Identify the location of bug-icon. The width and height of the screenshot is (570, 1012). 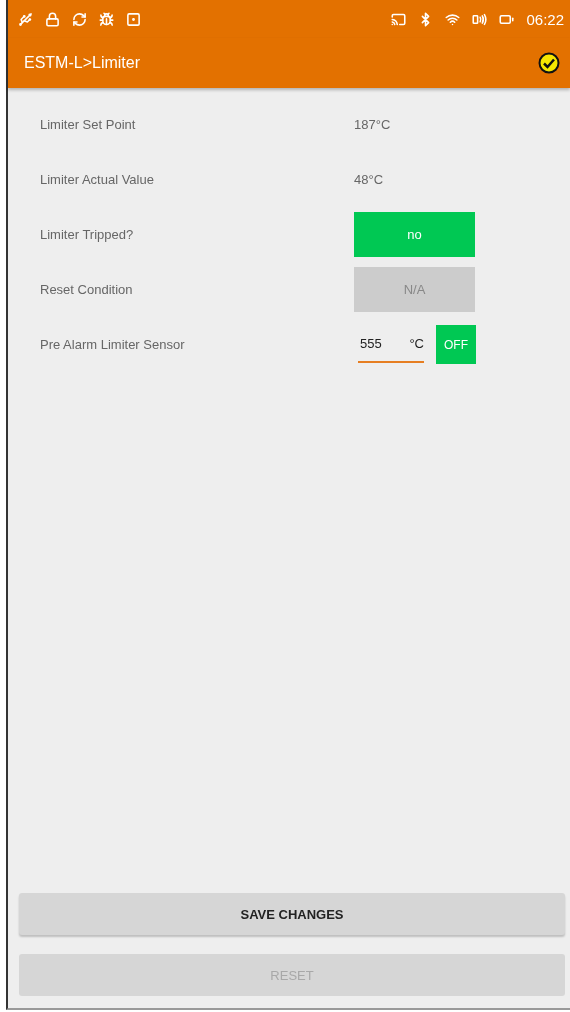
(106, 19).